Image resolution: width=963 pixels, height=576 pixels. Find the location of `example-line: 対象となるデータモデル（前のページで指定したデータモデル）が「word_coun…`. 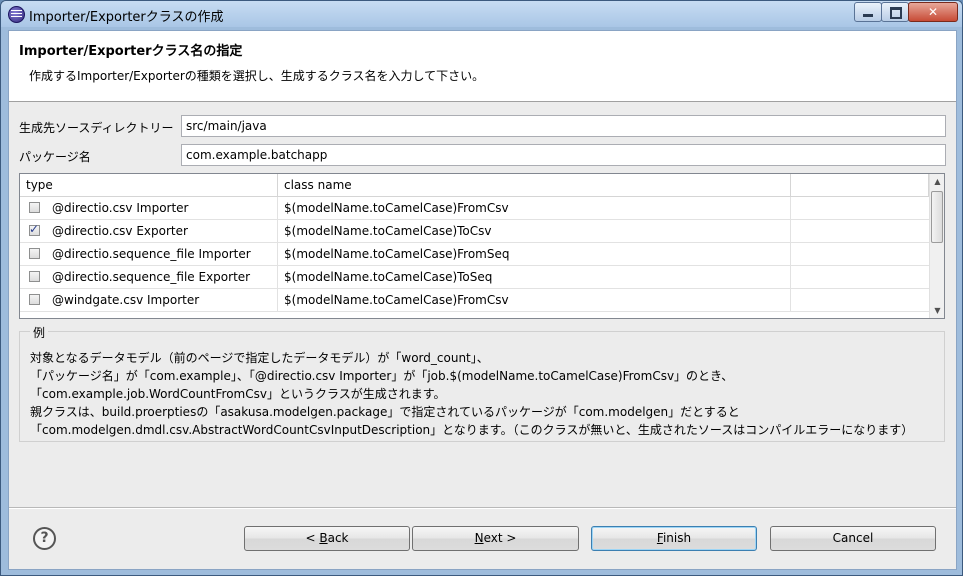

example-line: 対象となるデータモデル（前のページで指定したデータモデル）が「word_coun… is located at coordinates (259, 358).